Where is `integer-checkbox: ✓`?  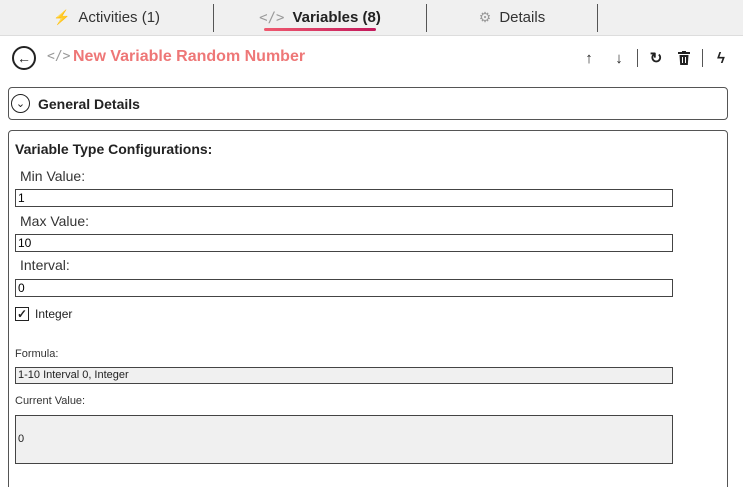 integer-checkbox: ✓ is located at coordinates (22, 314).